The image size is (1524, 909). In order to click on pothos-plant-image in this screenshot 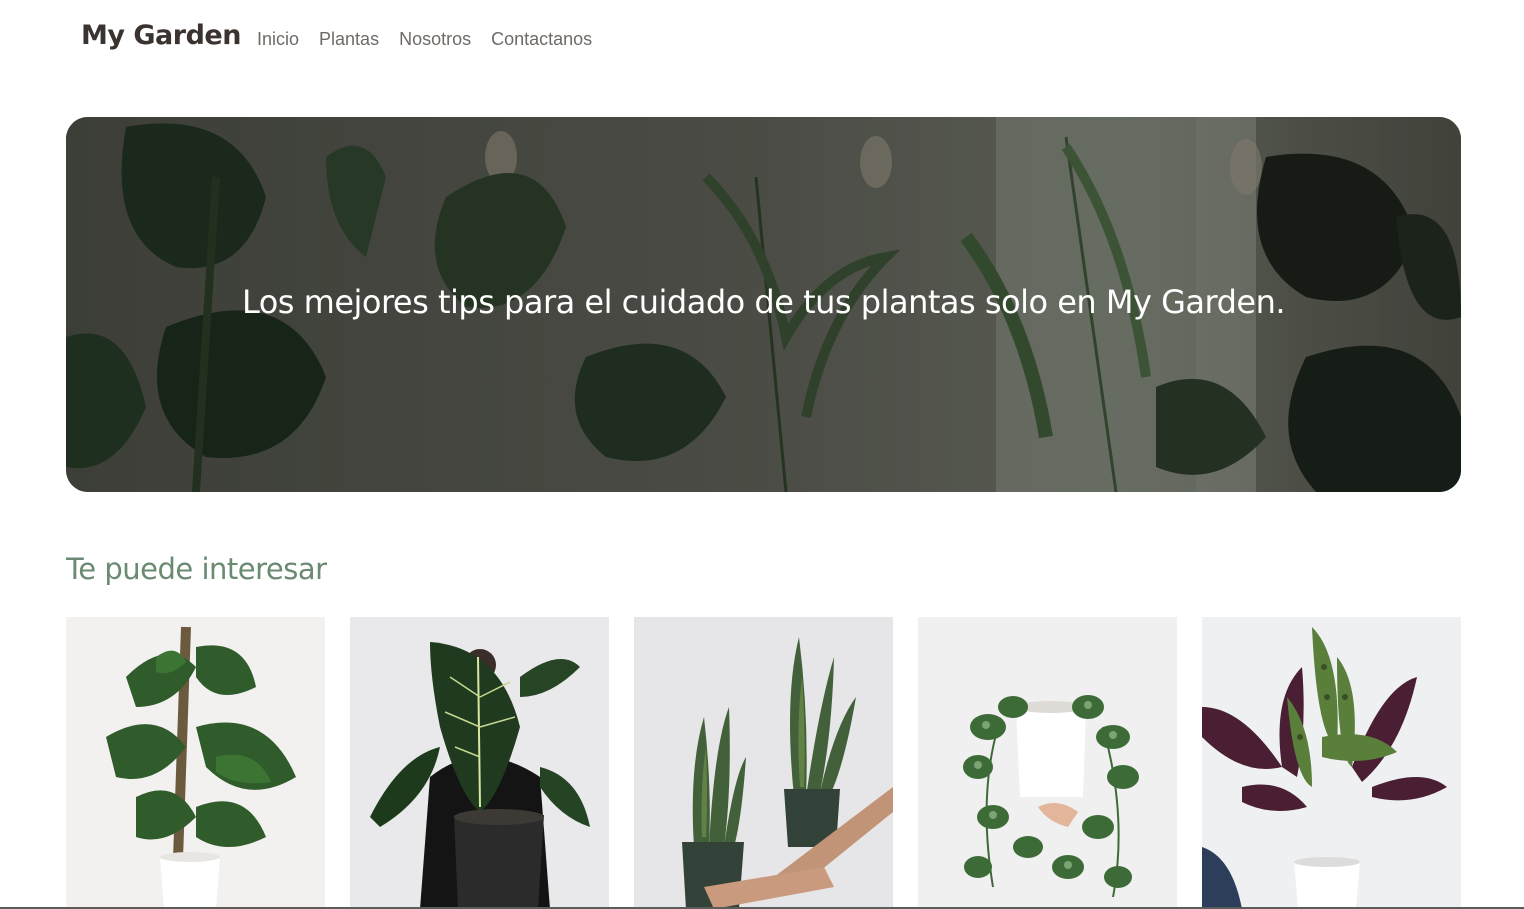, I will do `click(1047, 763)`.